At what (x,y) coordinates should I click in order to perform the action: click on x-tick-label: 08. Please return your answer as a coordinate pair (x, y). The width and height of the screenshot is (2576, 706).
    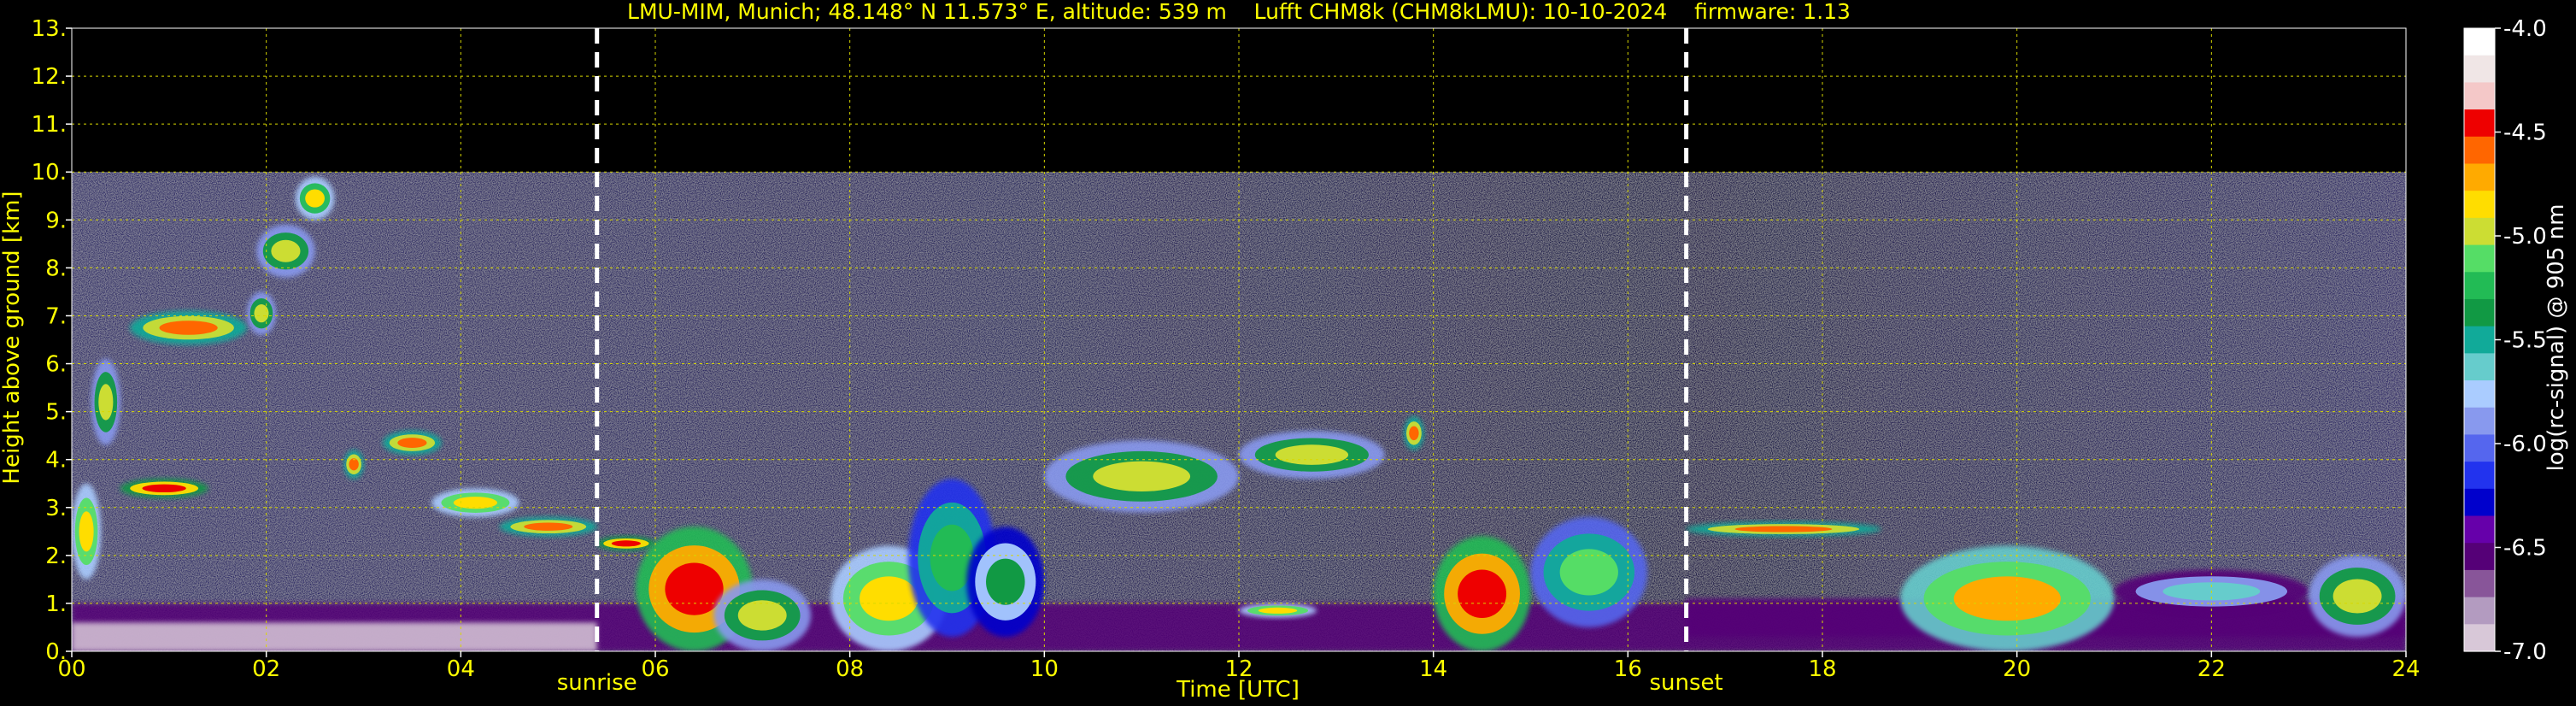
    Looking at the image, I should click on (850, 669).